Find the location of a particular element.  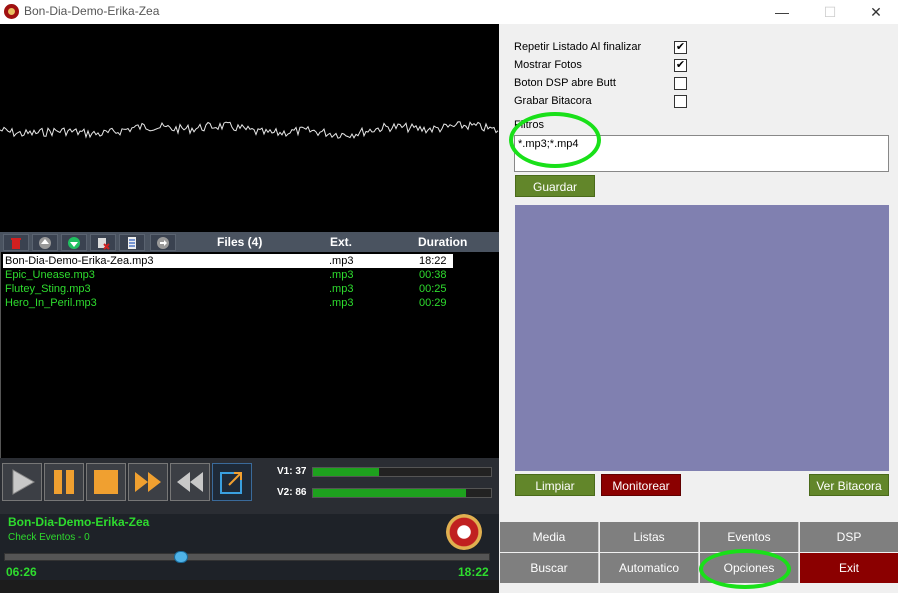

stop-icon is located at coordinates (106, 482).